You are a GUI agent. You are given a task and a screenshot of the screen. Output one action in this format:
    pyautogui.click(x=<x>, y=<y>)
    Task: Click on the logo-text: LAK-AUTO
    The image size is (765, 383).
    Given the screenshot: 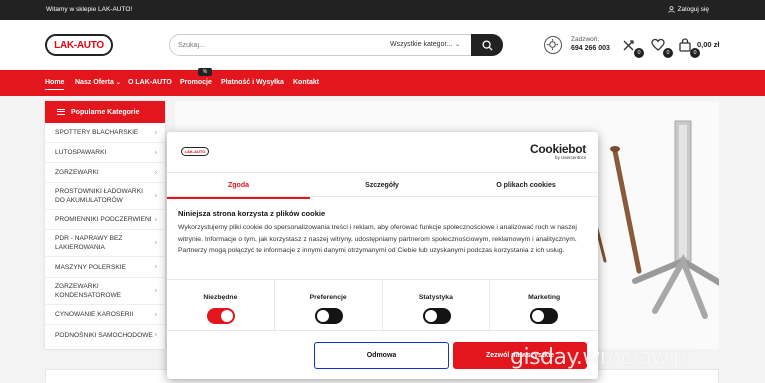 What is the action you would take?
    pyautogui.click(x=79, y=45)
    